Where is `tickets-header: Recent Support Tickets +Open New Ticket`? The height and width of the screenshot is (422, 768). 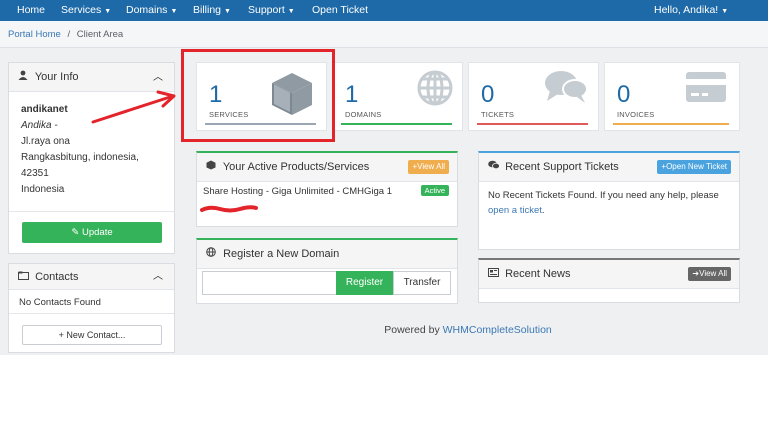
tickets-header: Recent Support Tickets +Open New Ticket is located at coordinates (609, 167).